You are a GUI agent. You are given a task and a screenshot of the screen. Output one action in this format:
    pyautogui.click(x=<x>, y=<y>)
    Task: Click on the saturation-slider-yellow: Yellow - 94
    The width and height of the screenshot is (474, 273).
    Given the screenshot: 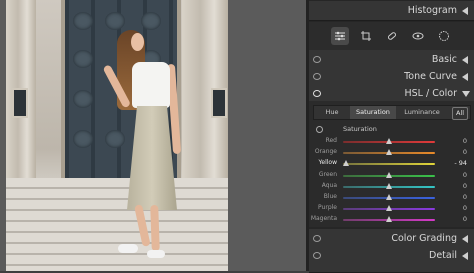 What is the action you would take?
    pyautogui.click(x=391, y=163)
    